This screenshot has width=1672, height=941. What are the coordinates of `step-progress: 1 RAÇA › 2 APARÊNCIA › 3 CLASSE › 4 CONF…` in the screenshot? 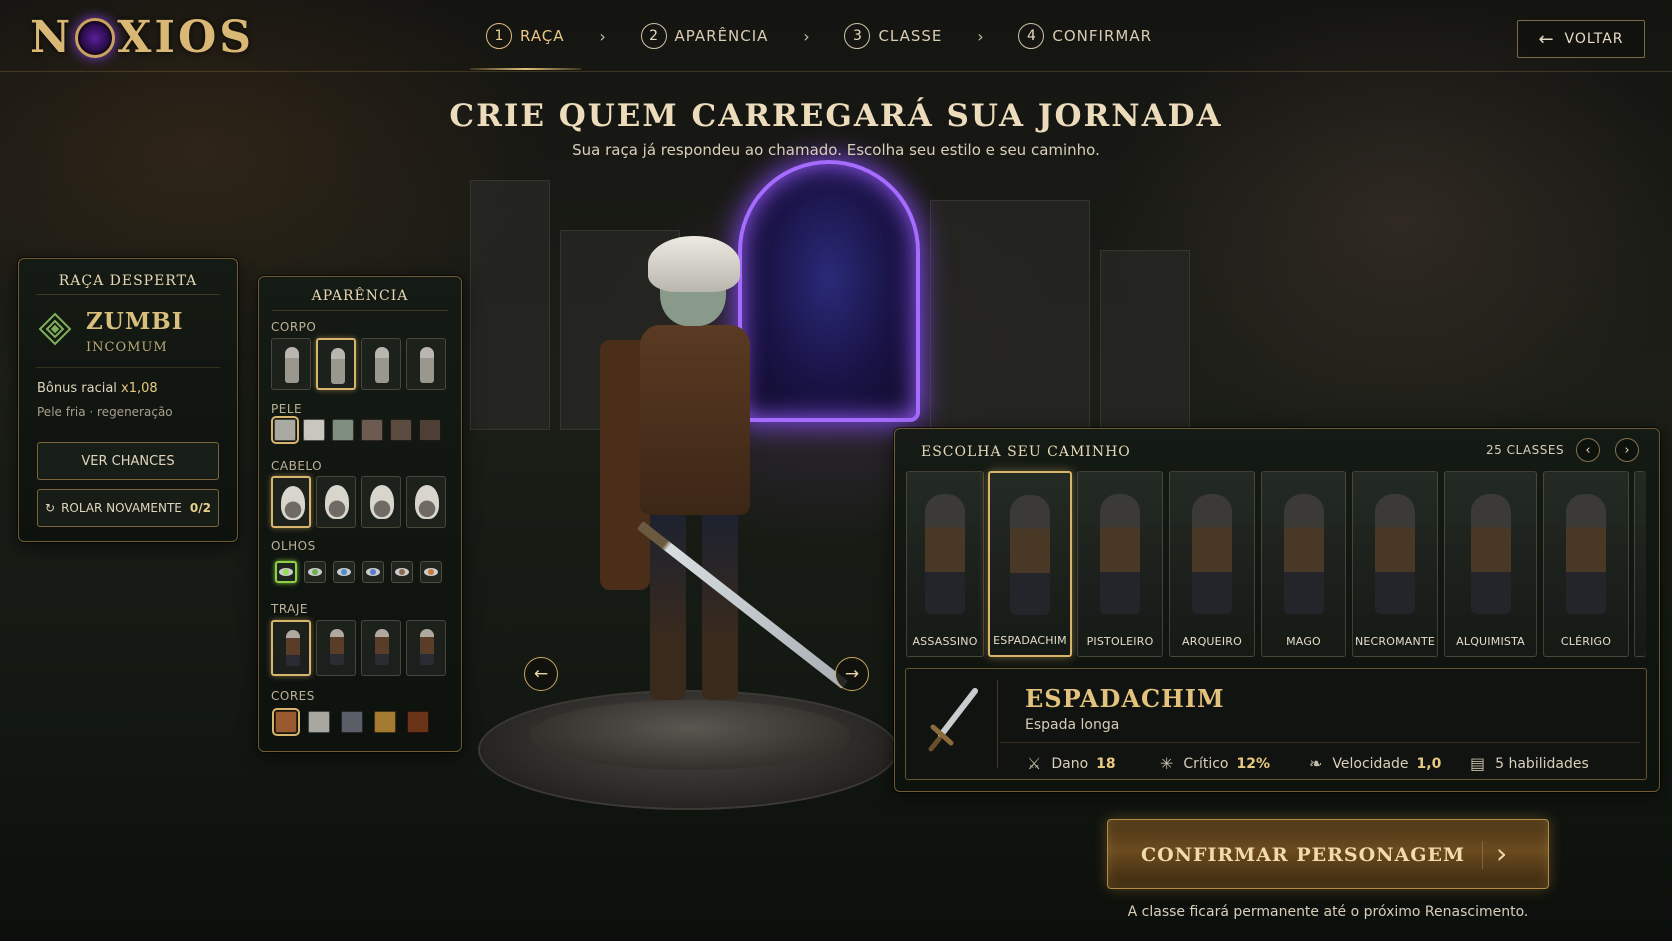 It's located at (819, 36).